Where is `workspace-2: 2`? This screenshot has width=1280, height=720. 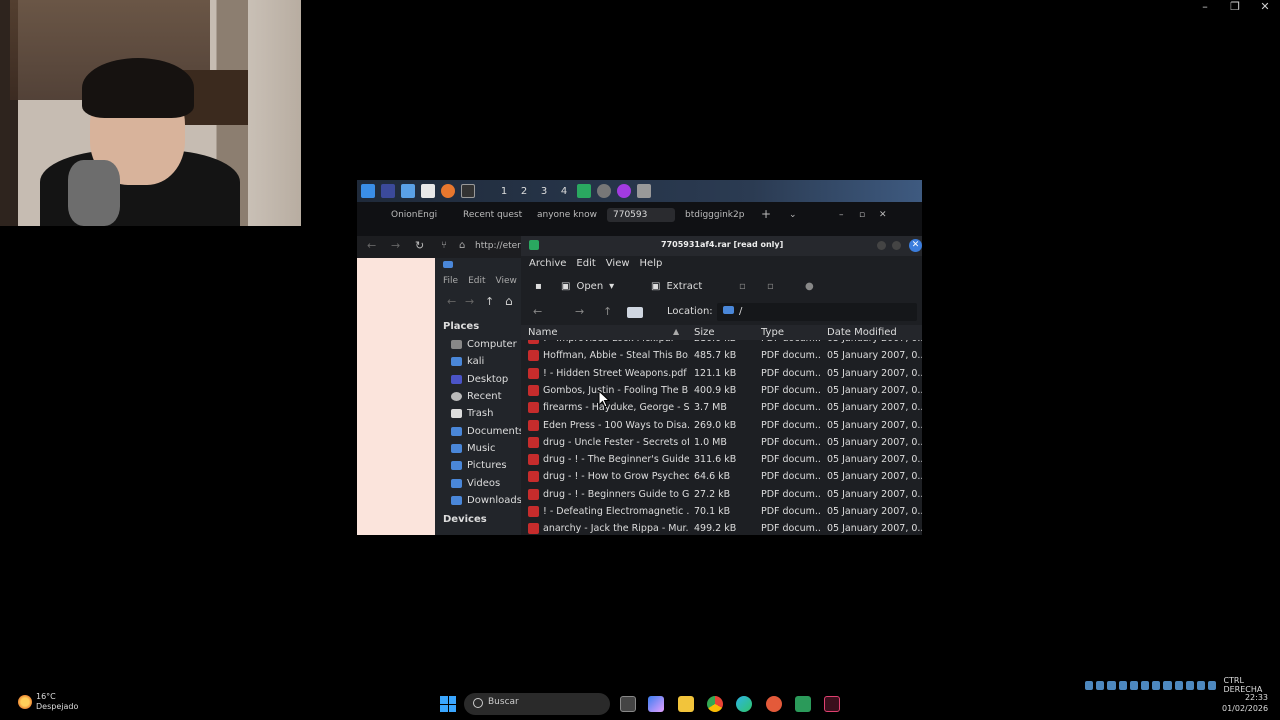 workspace-2: 2 is located at coordinates (524, 191).